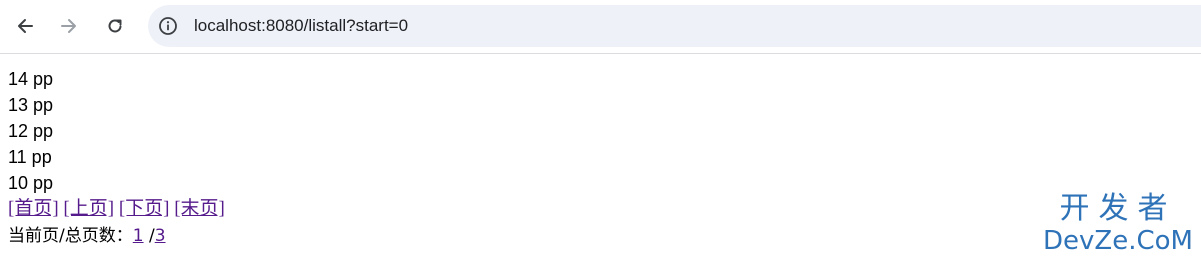 This screenshot has height=259, width=1201. I want to click on next-page-link: [下页], so click(144, 208).